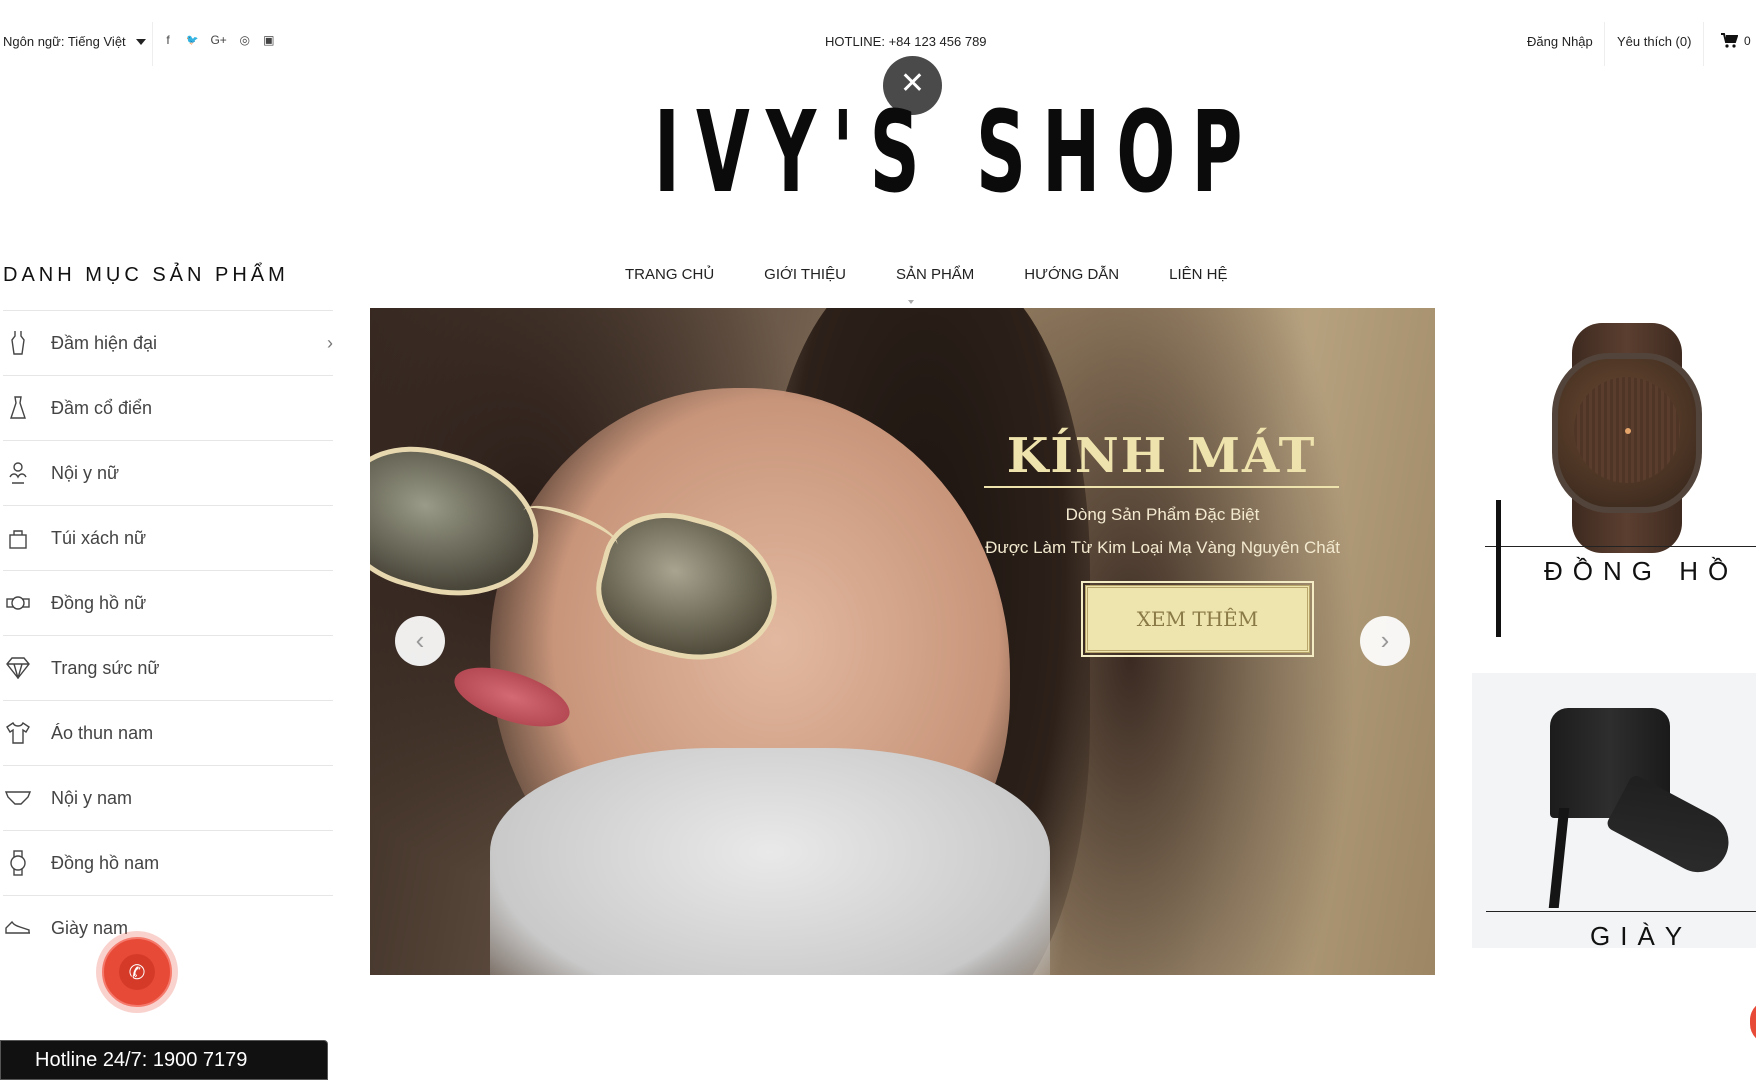 The image size is (1756, 1080). Describe the element at coordinates (1198, 274) in the screenshot. I see `nav-lien-he: LIÊN HỆ` at that location.